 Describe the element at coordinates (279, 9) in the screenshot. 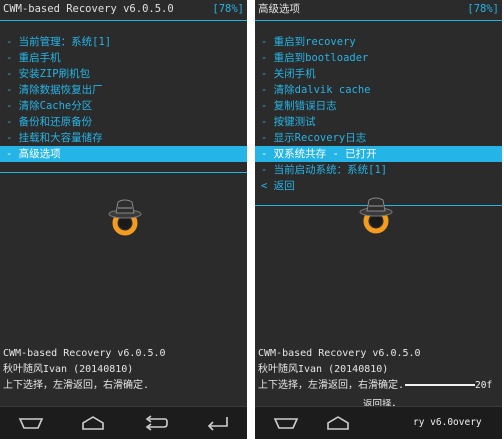

I see `header-title: 高级选项` at that location.